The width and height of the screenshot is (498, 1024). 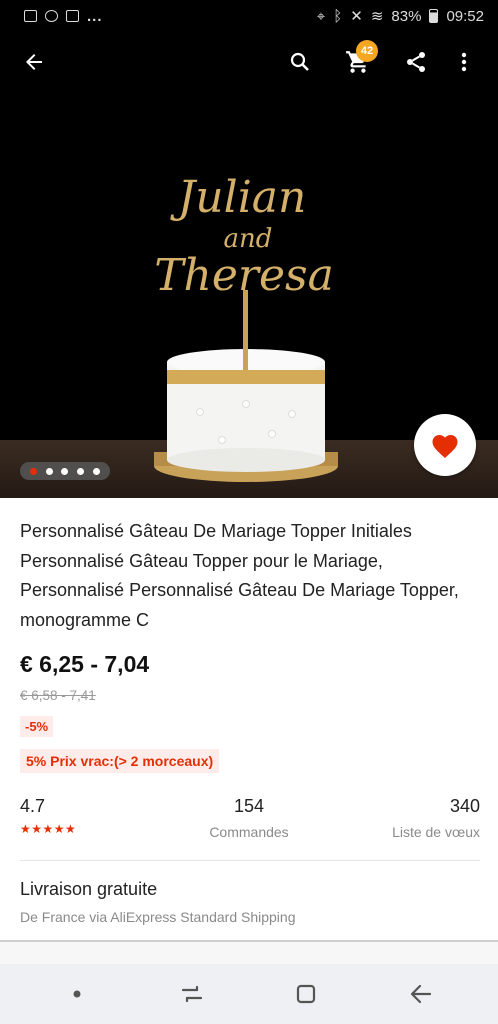 I want to click on original-price: € 6,58 - 7,41, so click(x=58, y=695).